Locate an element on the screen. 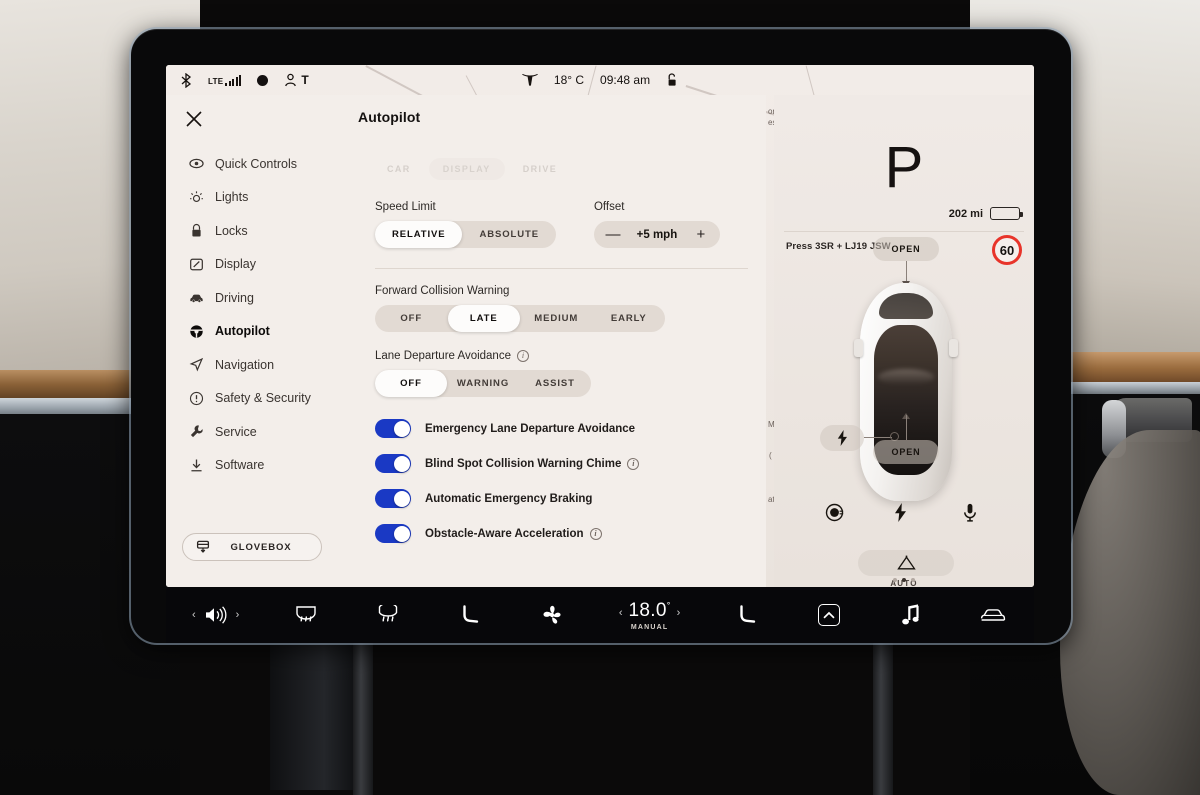  sidebar-item-safety-security: Safety & Security is located at coordinates (258, 399).